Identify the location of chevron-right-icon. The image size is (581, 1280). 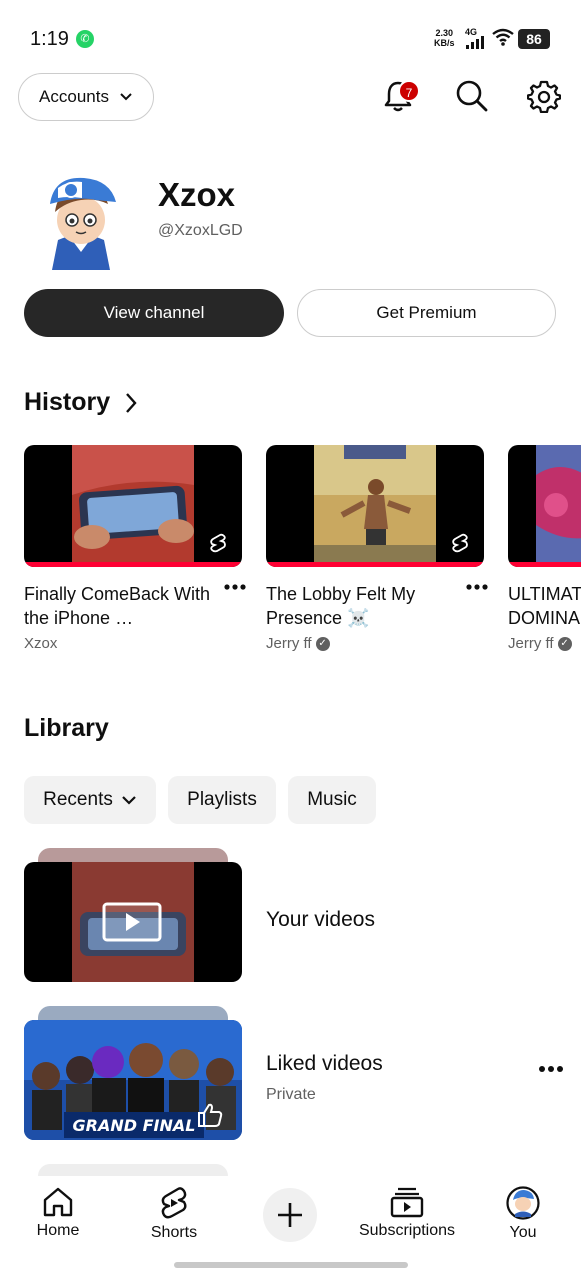
(131, 403).